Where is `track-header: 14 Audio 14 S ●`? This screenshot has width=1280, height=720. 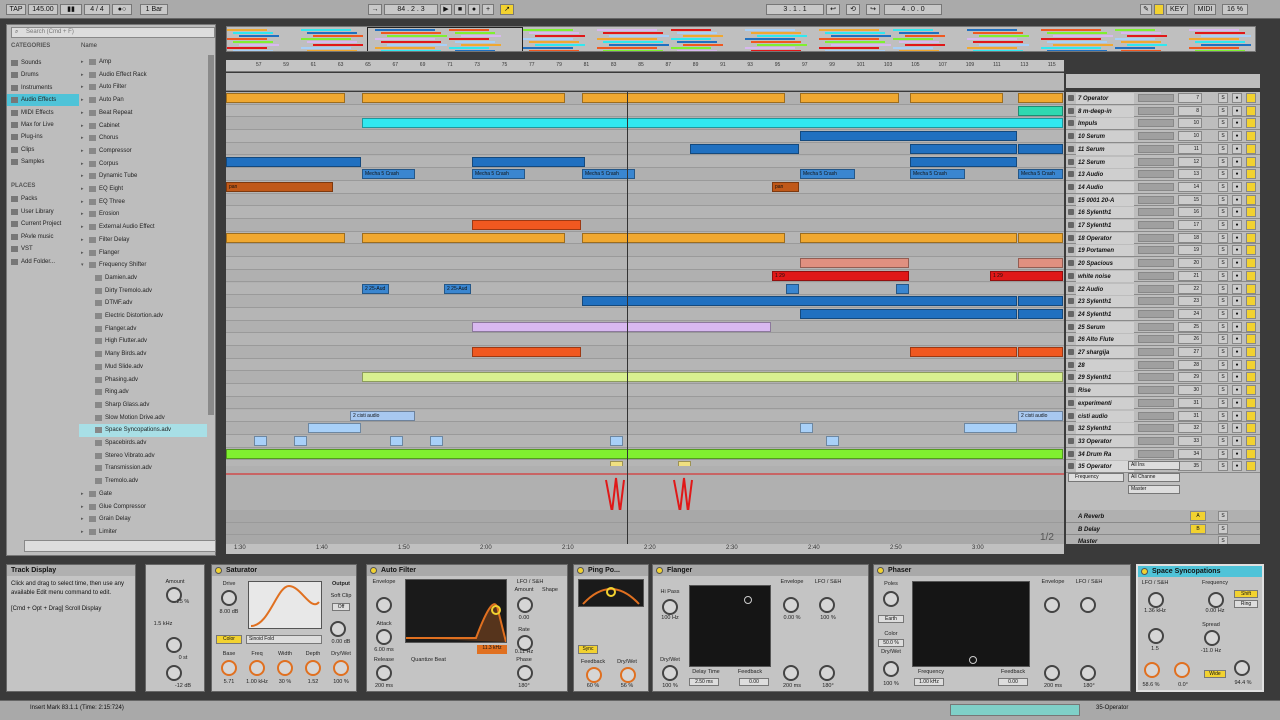
track-header: 14 Audio 14 S ● is located at coordinates (1163, 187).